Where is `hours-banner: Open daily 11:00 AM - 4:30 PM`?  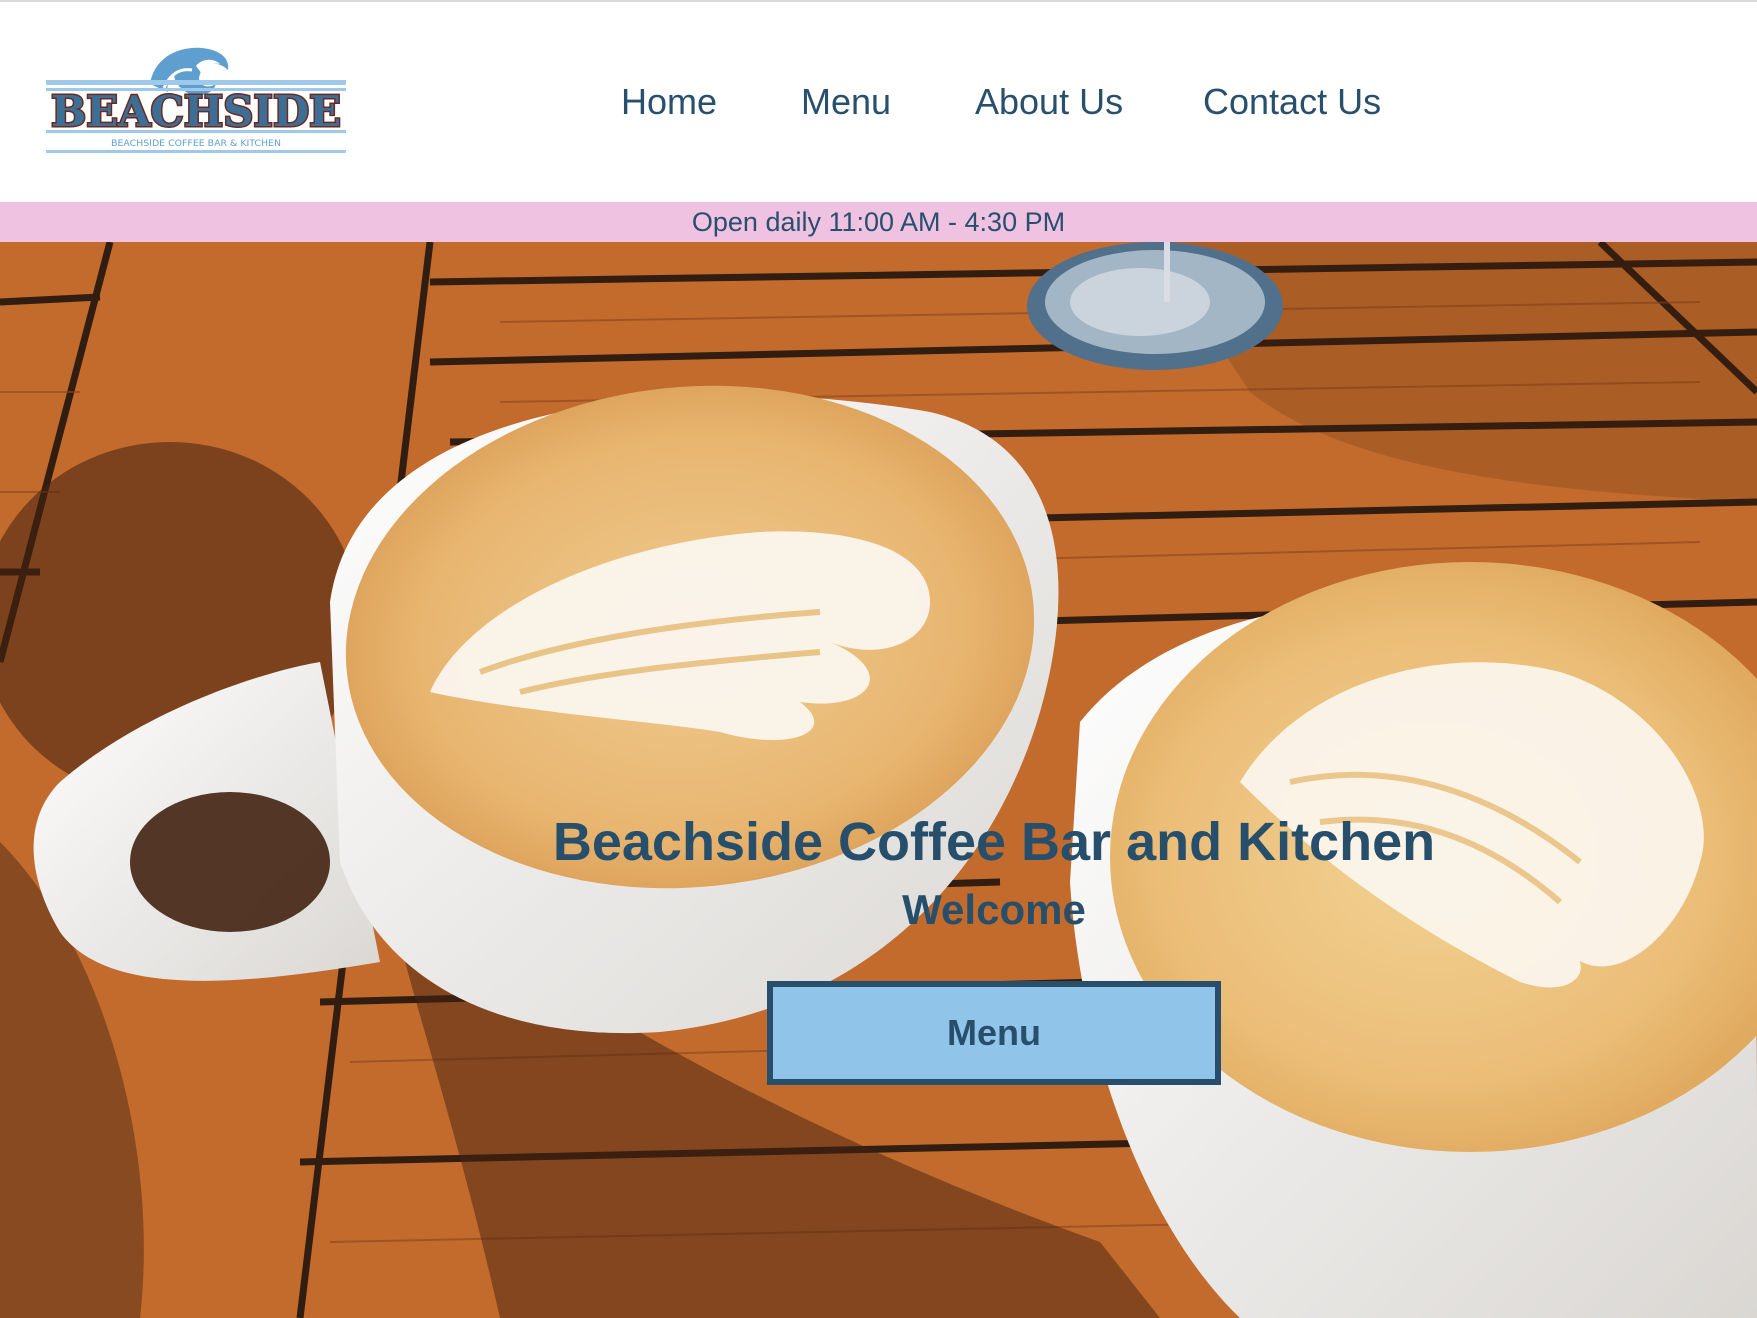 hours-banner: Open daily 11:00 AM - 4:30 PM is located at coordinates (878, 222).